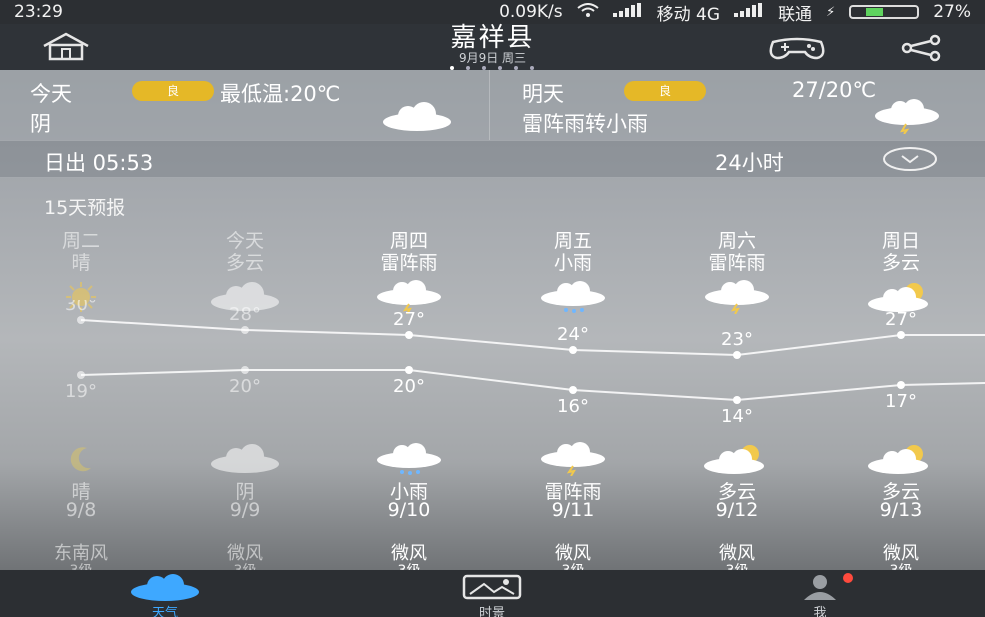  I want to click on app-header: 嘉祥县 9月9日 周三, so click(492, 47).